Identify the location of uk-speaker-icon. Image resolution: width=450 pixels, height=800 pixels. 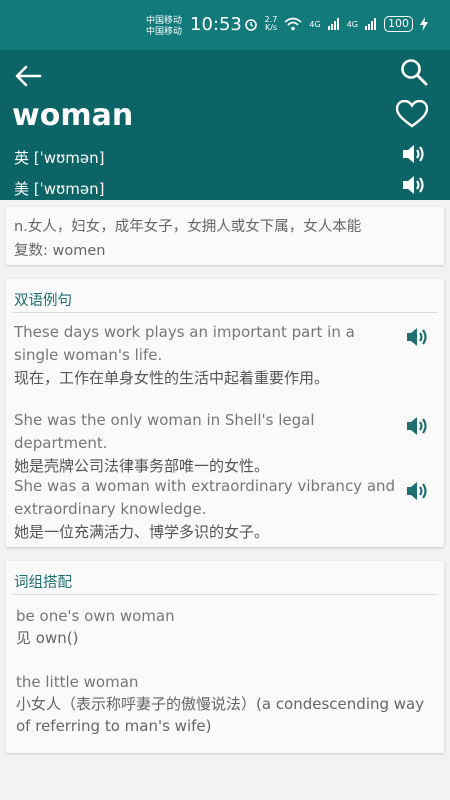
(415, 154).